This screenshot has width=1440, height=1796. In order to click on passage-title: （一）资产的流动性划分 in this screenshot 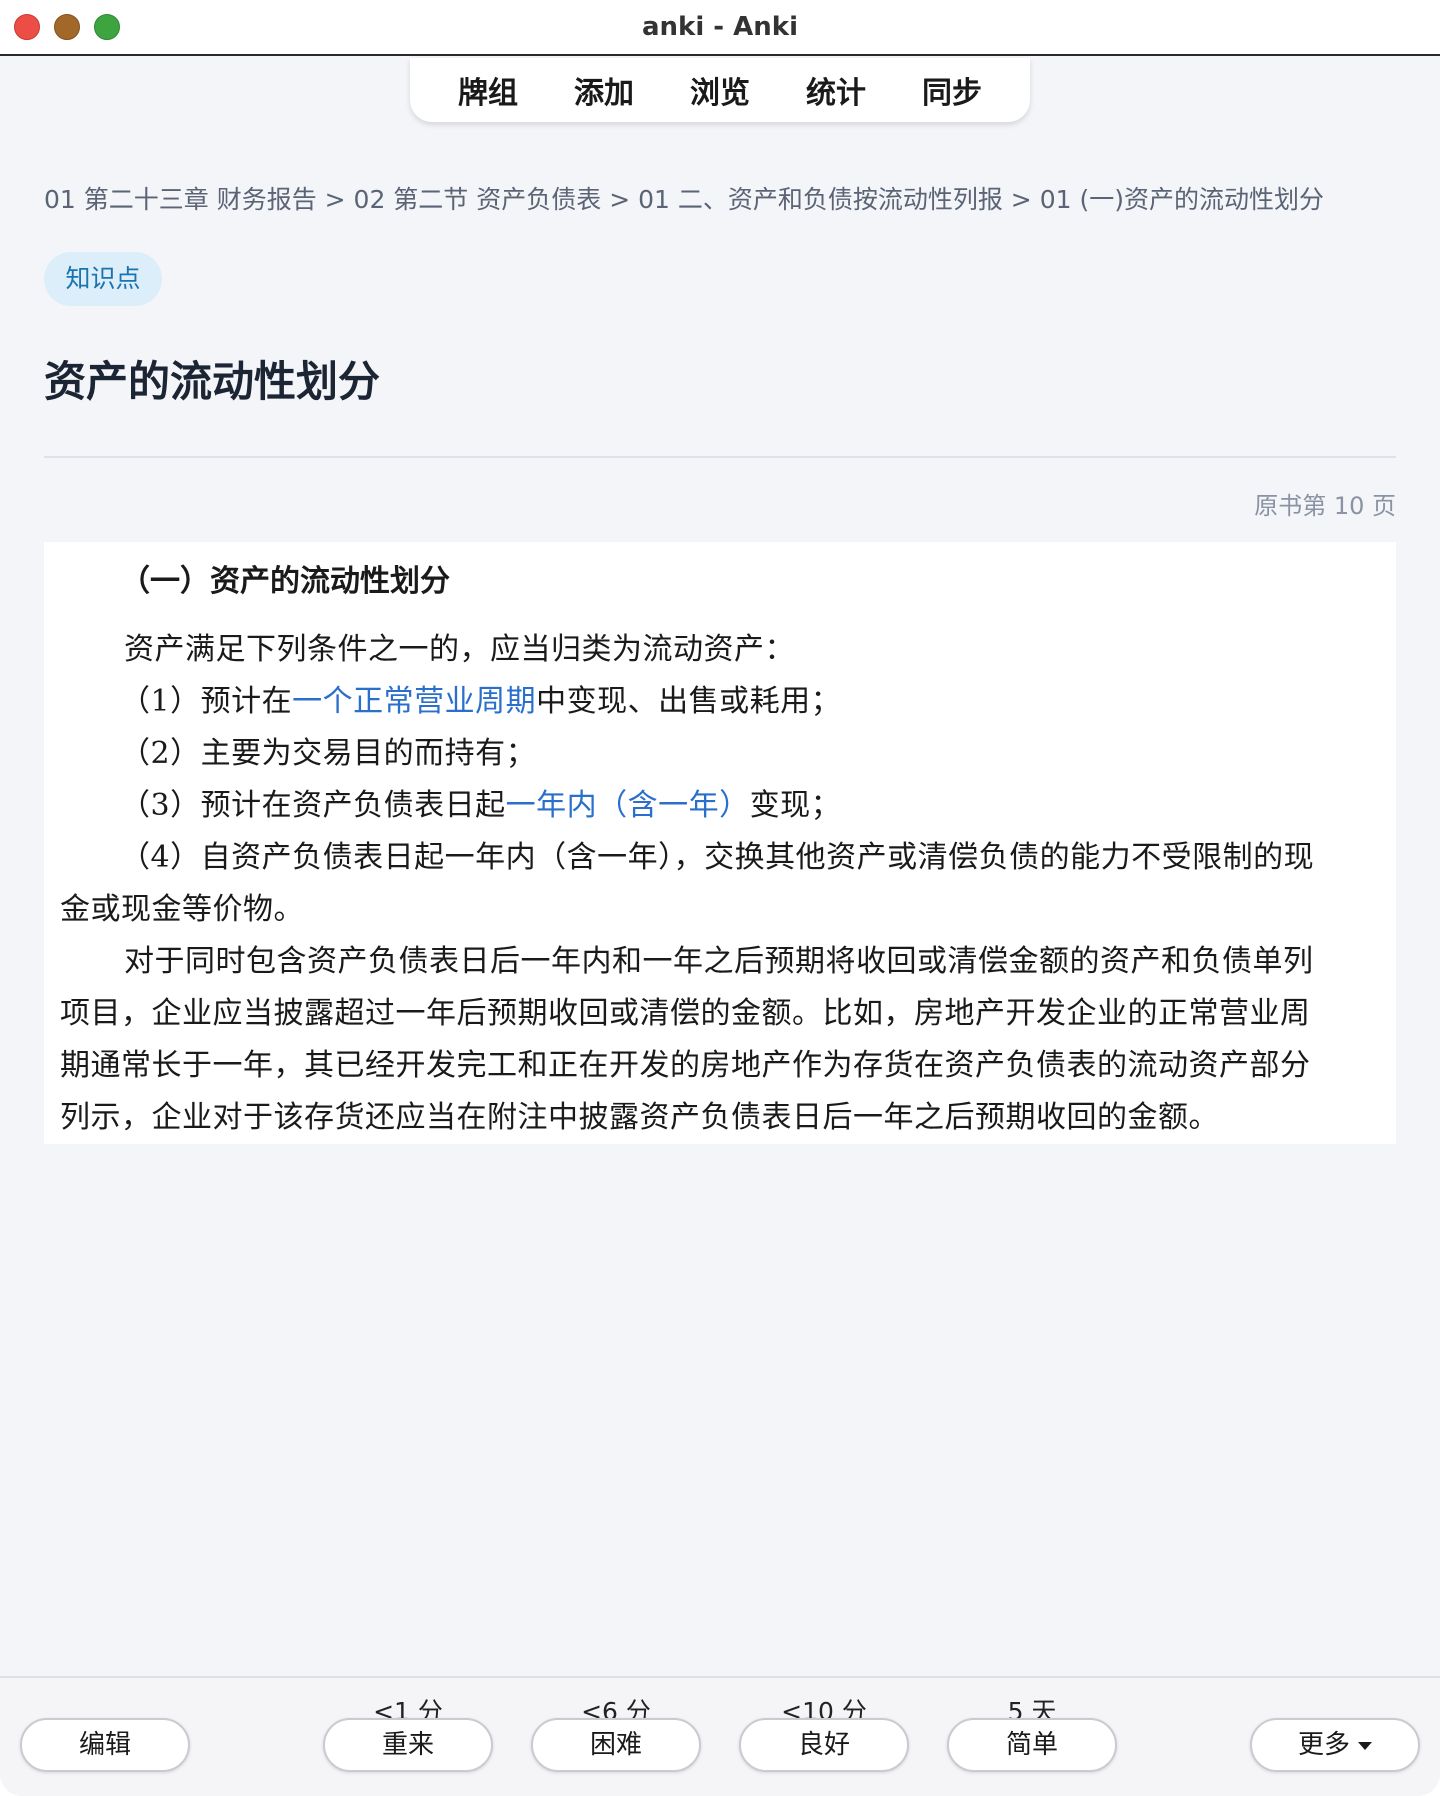, I will do `click(285, 581)`.